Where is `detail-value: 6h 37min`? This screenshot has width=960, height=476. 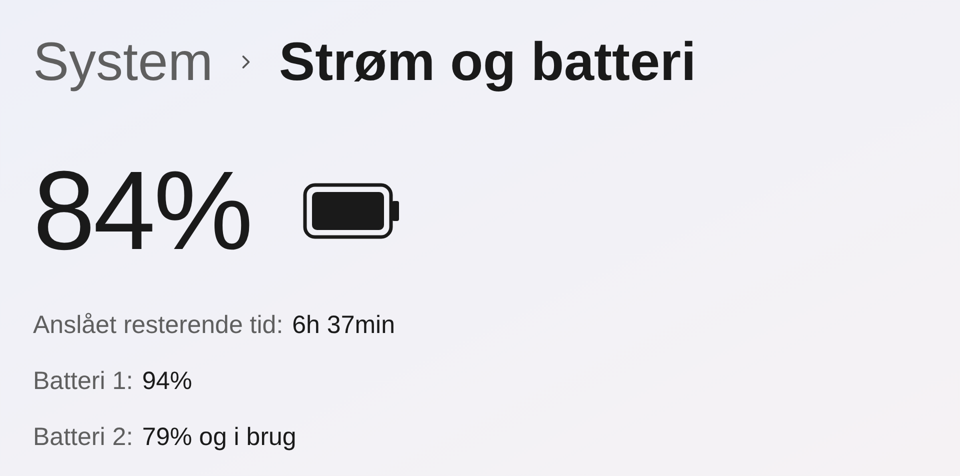 detail-value: 6h 37min is located at coordinates (344, 325).